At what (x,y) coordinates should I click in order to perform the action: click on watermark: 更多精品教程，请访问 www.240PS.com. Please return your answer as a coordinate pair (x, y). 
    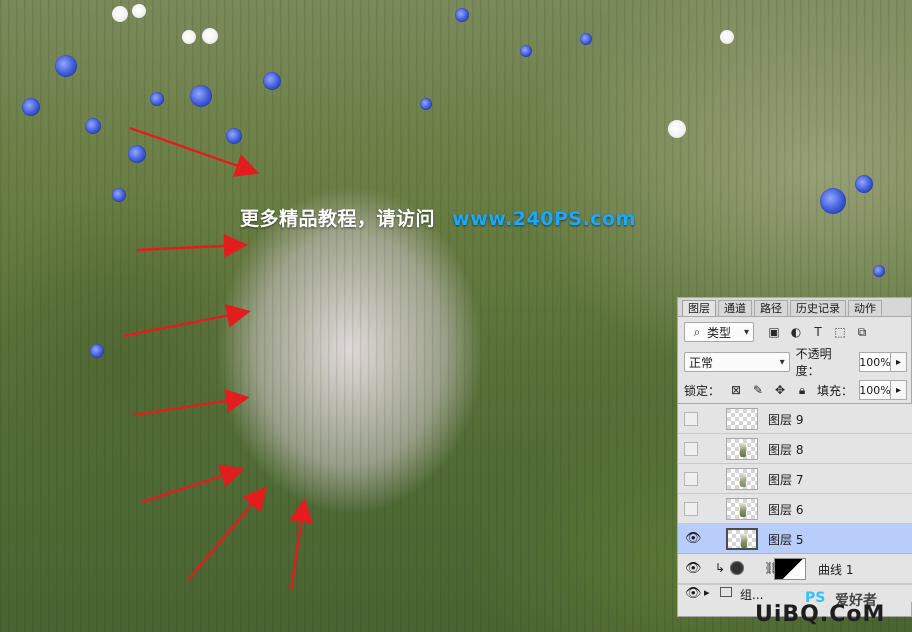
    Looking at the image, I should click on (470, 218).